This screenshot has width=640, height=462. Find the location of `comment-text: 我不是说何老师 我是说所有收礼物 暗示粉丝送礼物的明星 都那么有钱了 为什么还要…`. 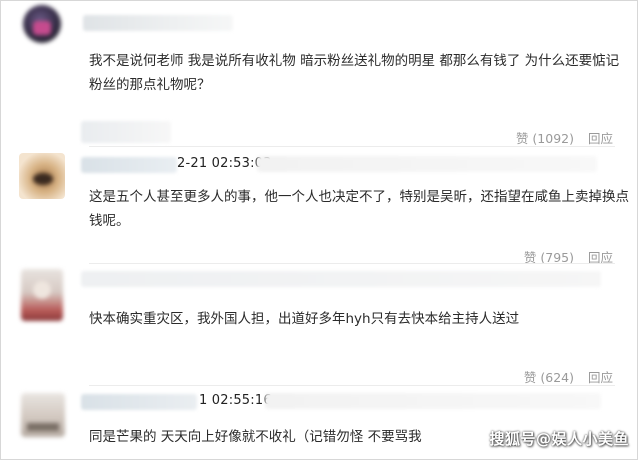

comment-text: 我不是说何老师 我是说所有收礼物 暗示粉丝送礼物的明星 都那么有钱了 为什么还要… is located at coordinates (354, 73).